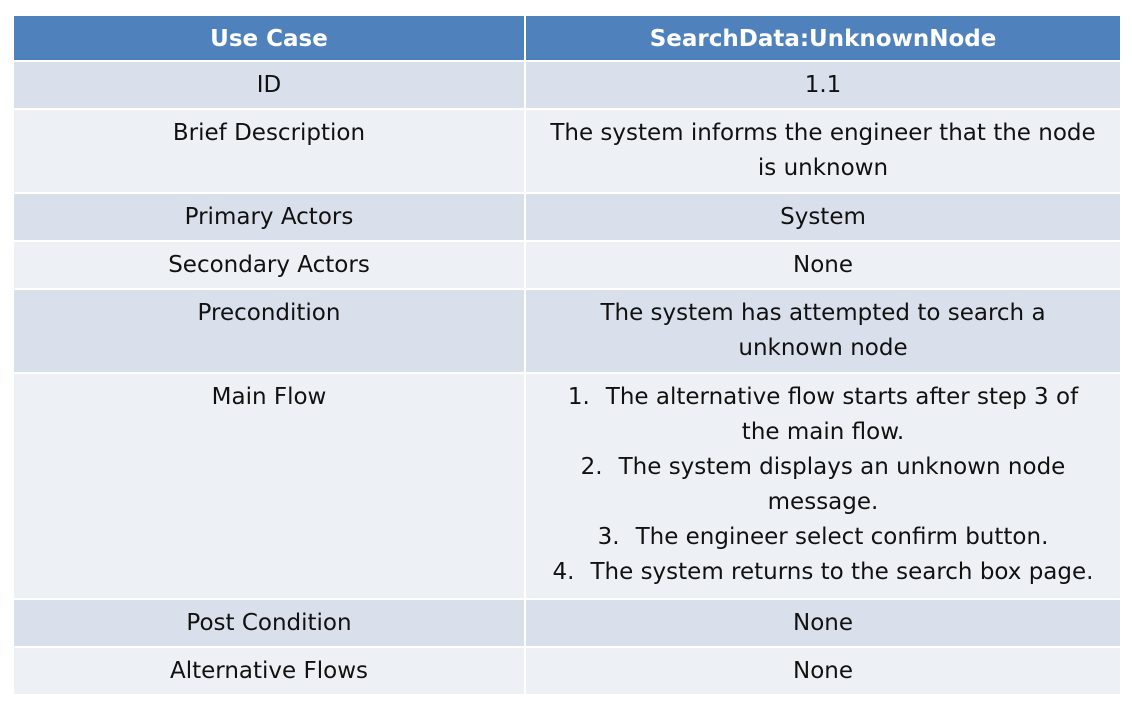  Describe the element at coordinates (842, 537) in the screenshot. I see `step-text: The engineer select confirm button.` at that location.